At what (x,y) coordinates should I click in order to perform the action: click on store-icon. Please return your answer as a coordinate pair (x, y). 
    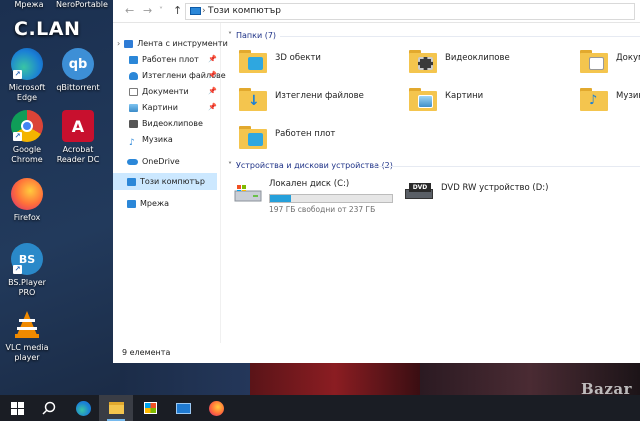
    Looking at the image, I should click on (150, 408).